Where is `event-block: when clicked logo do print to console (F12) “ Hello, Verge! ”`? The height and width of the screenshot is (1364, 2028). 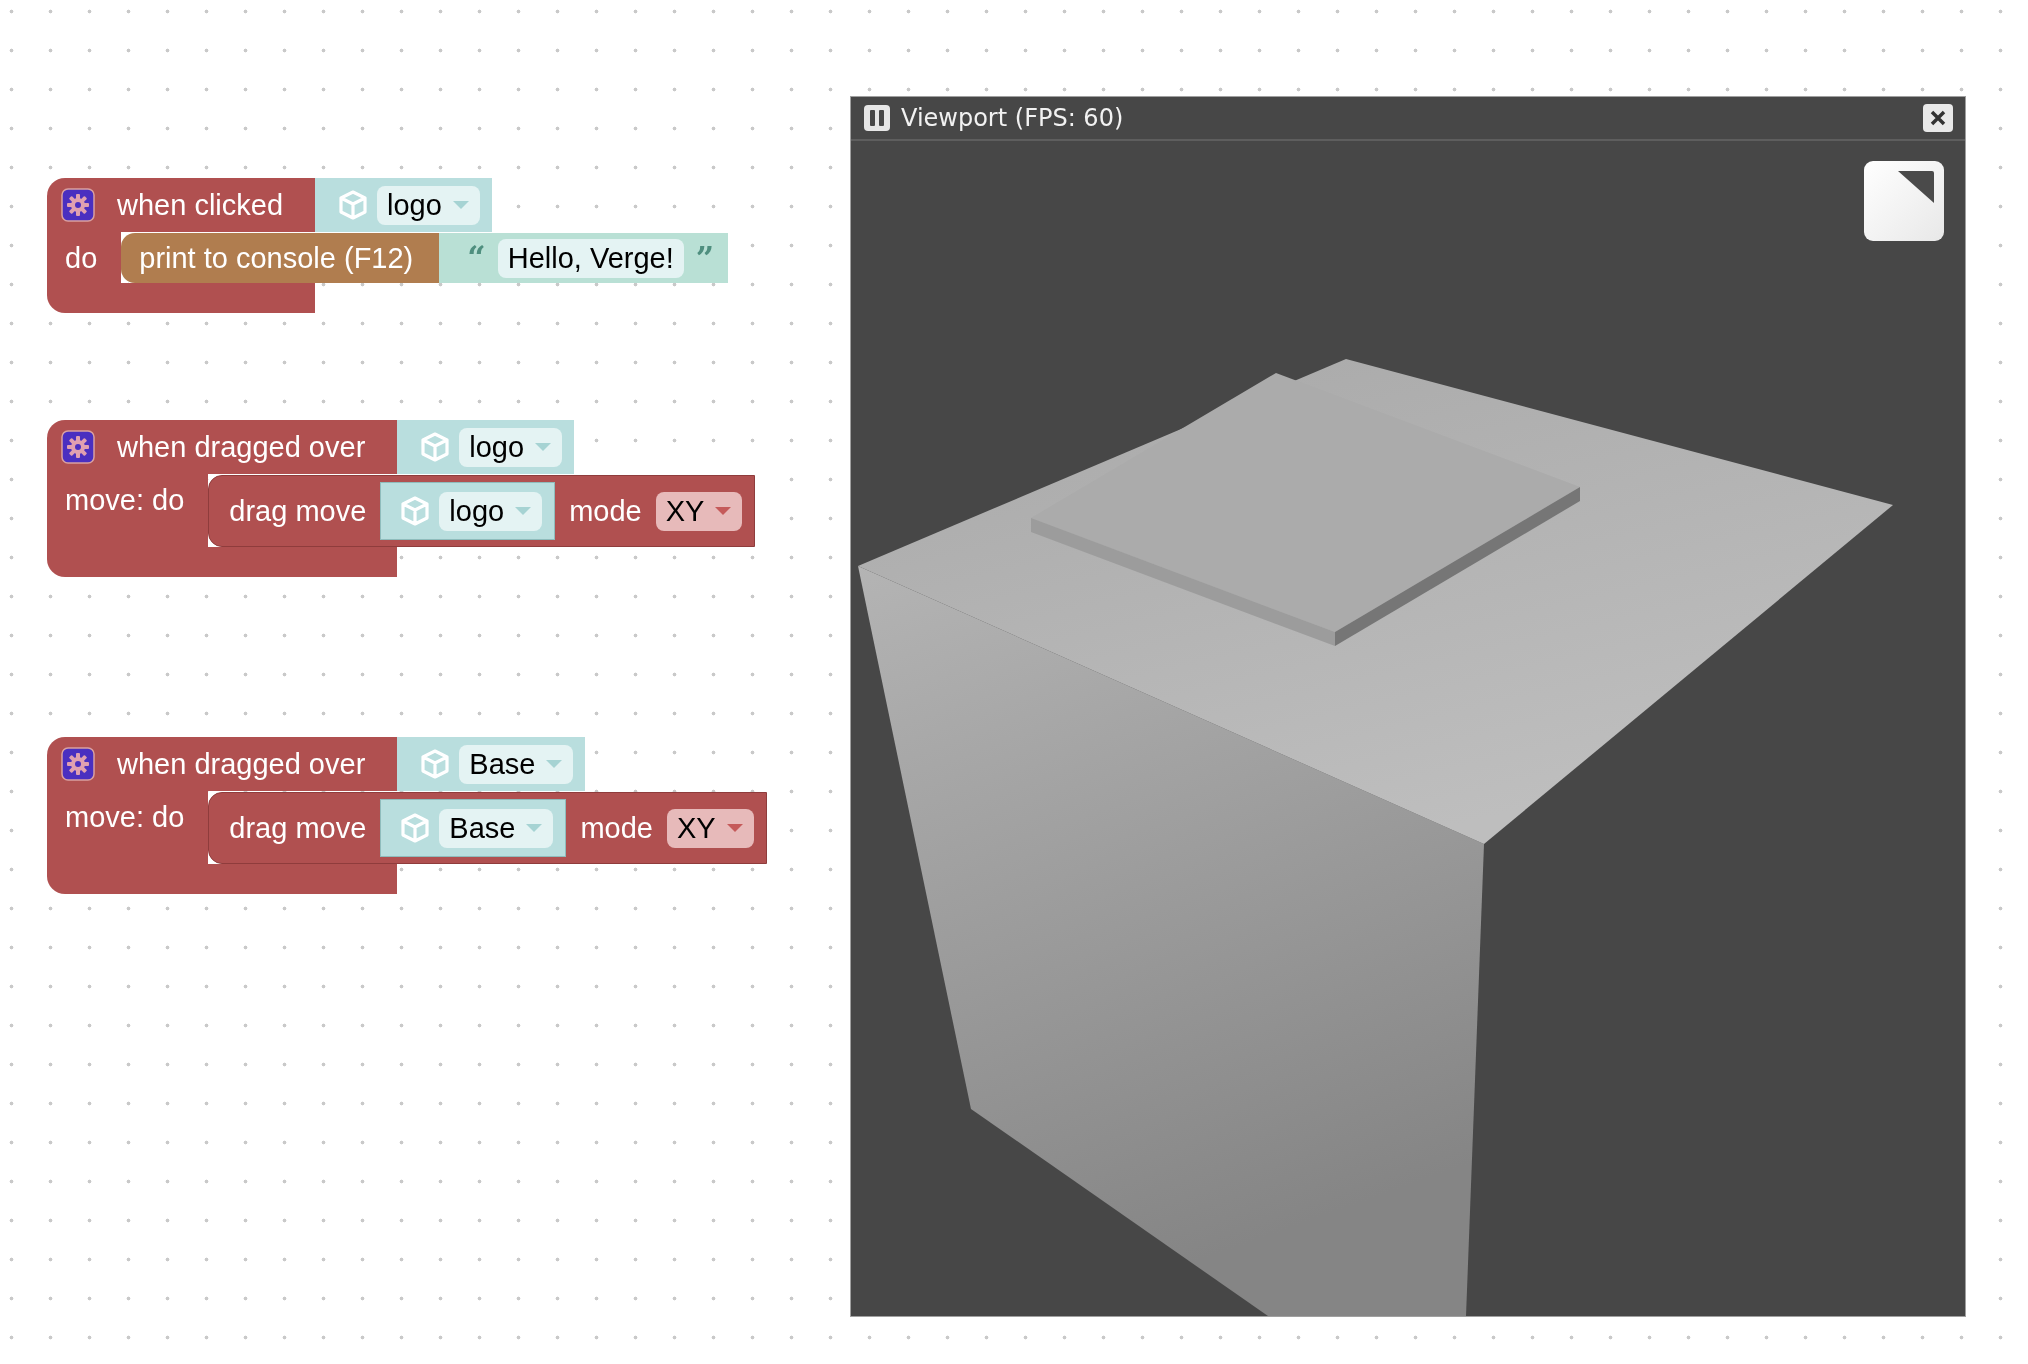 event-block: when clicked logo do print to console (F12) “ Hello, Verge! ” is located at coordinates (388, 245).